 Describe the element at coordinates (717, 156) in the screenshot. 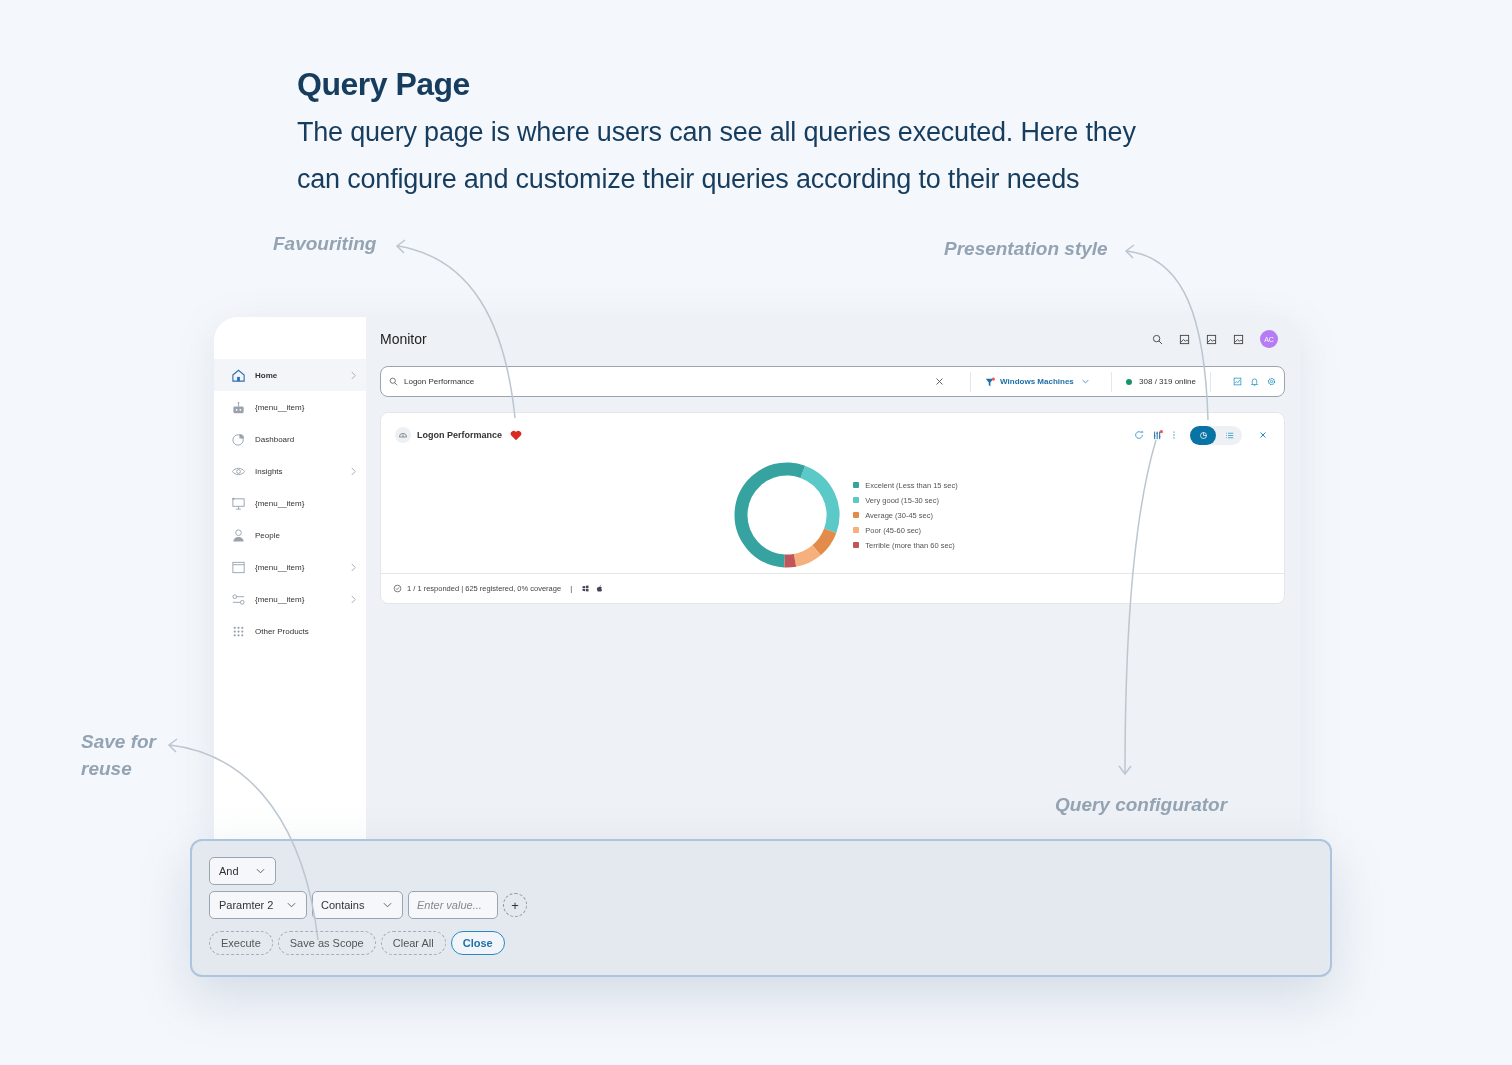

I see `page-description: The query page is where users can see all queries executed. Here they can configure and customize their queries according to their needs` at that location.